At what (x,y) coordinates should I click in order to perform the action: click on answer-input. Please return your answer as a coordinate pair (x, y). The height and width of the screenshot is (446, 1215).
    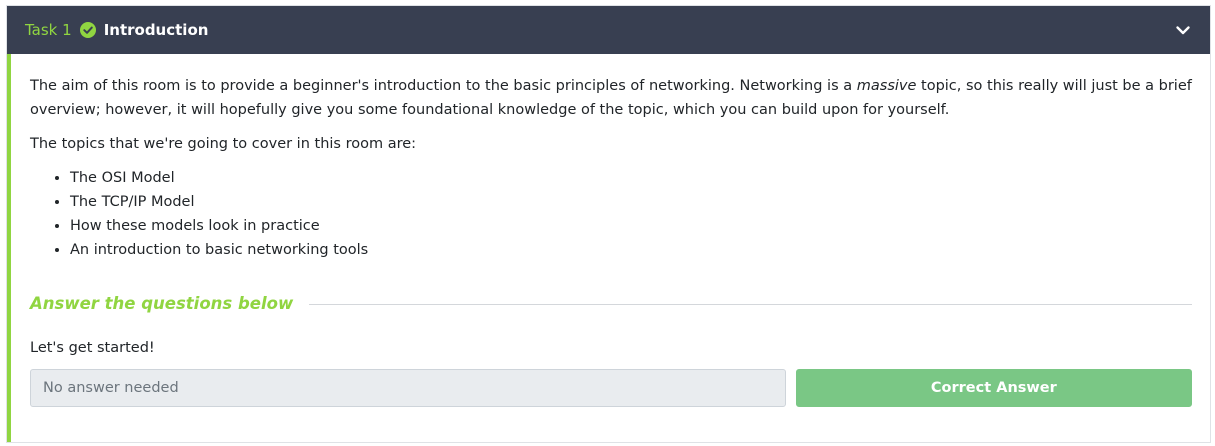
    Looking at the image, I should click on (408, 388).